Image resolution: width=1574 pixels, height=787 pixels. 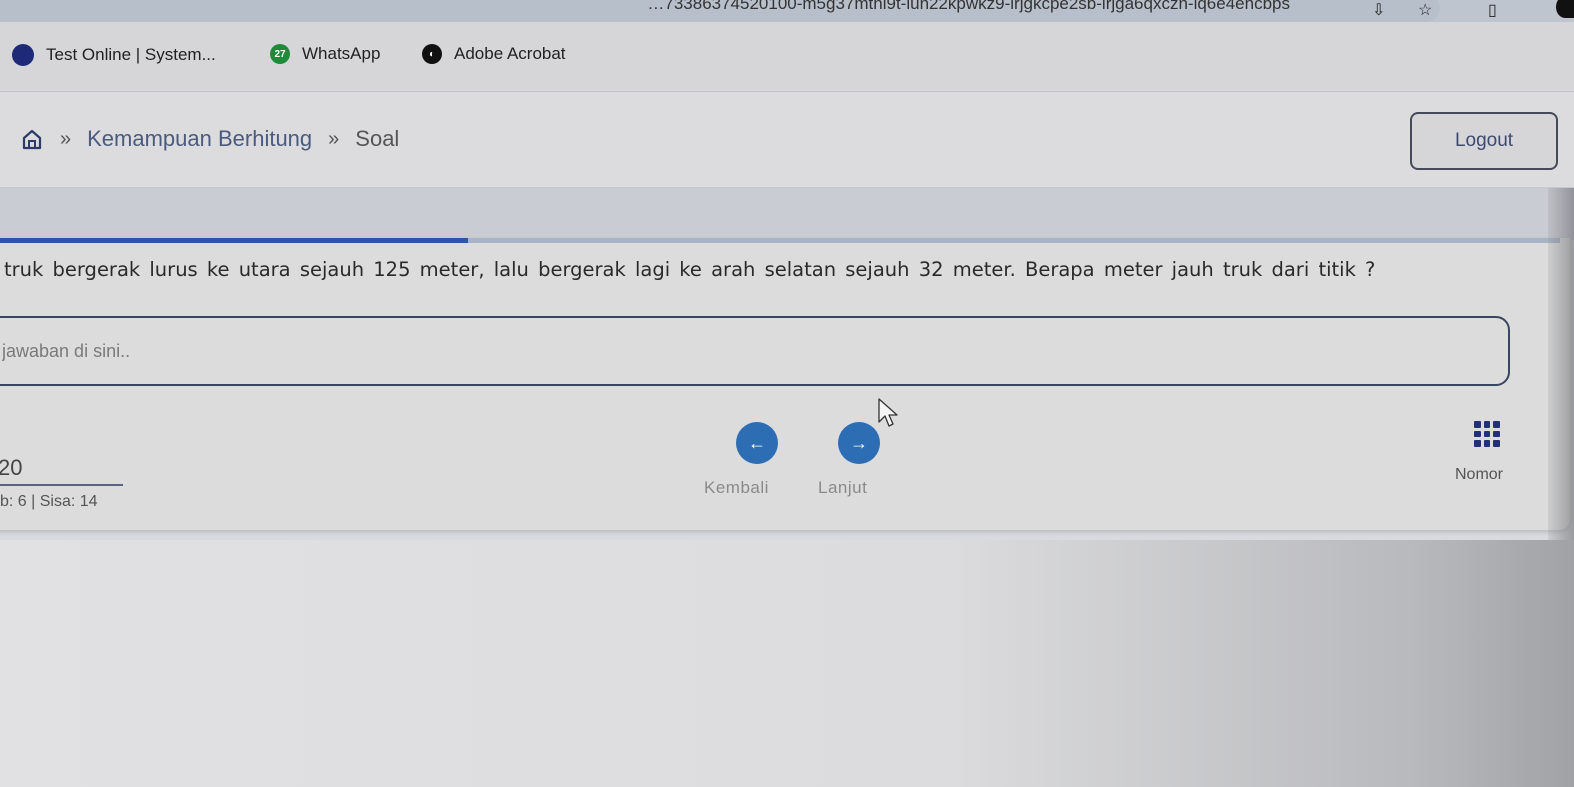 What do you see at coordinates (787, 140) in the screenshot?
I see `page-header: » Kemampuan Berhitung » Soal Logout` at bounding box center [787, 140].